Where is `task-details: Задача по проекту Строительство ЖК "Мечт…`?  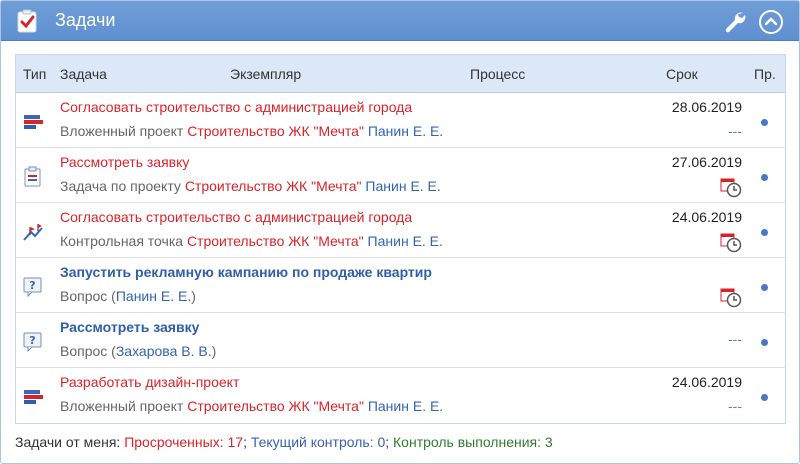
task-details: Задача по проекту Строительство ЖК "Мечт… is located at coordinates (250, 186).